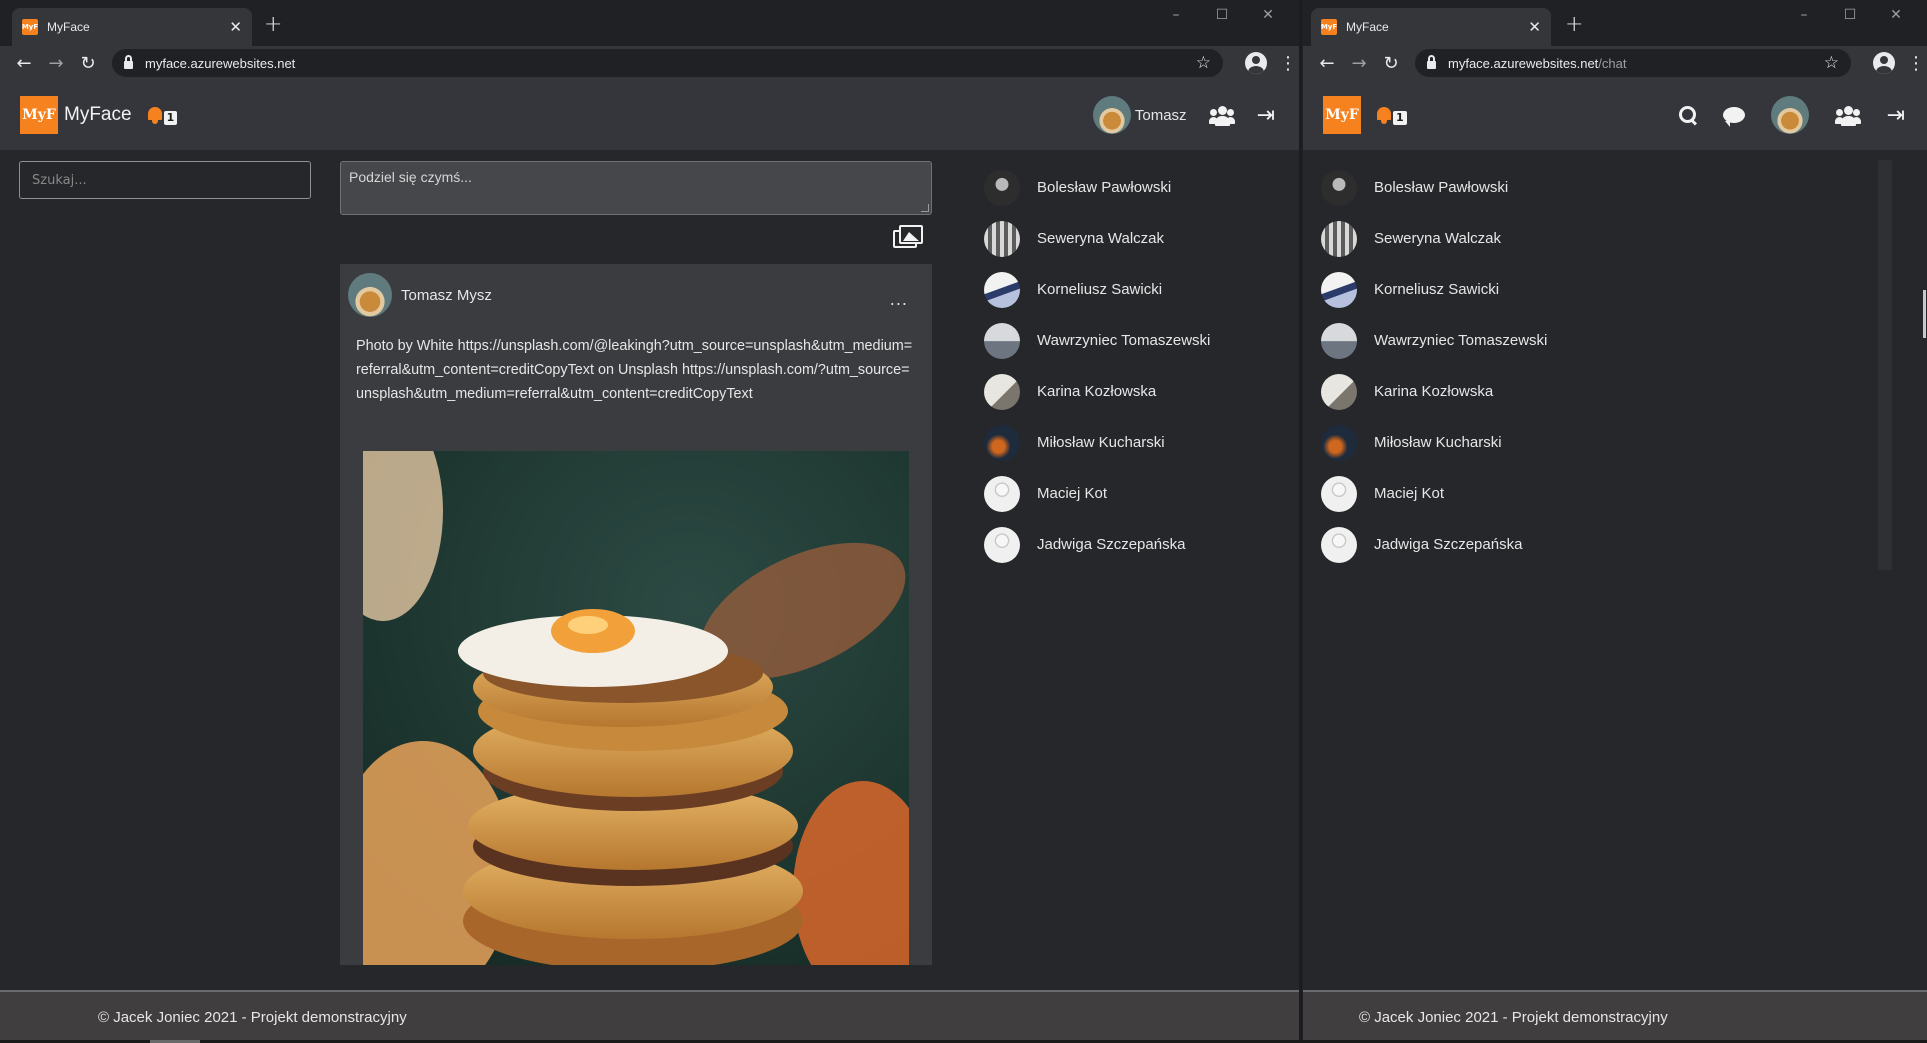 The height and width of the screenshot is (1043, 1927). I want to click on resize-grip, so click(925, 208).